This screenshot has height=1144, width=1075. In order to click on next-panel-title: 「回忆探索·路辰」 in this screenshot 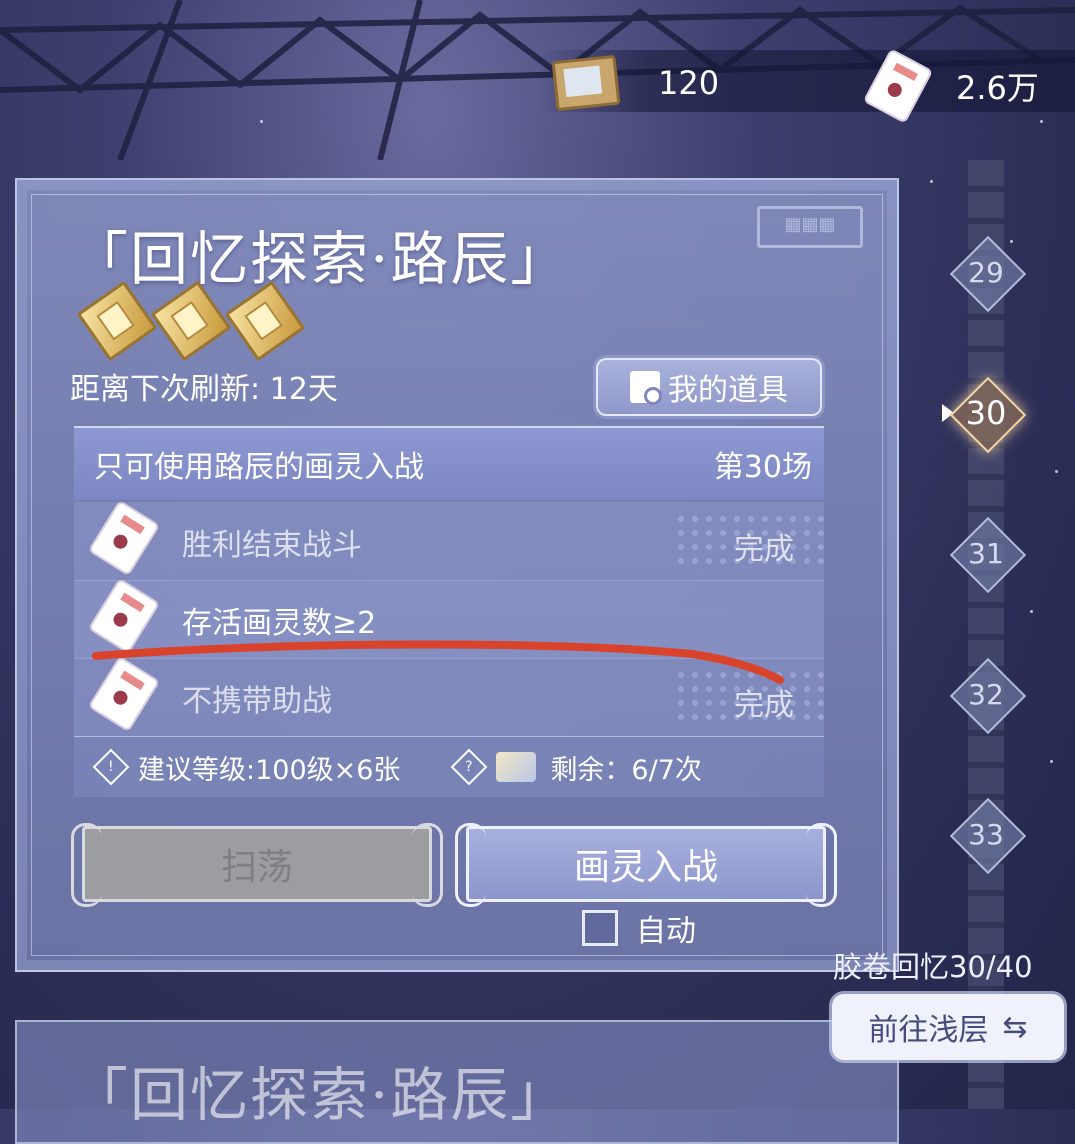, I will do `click(320, 1095)`.